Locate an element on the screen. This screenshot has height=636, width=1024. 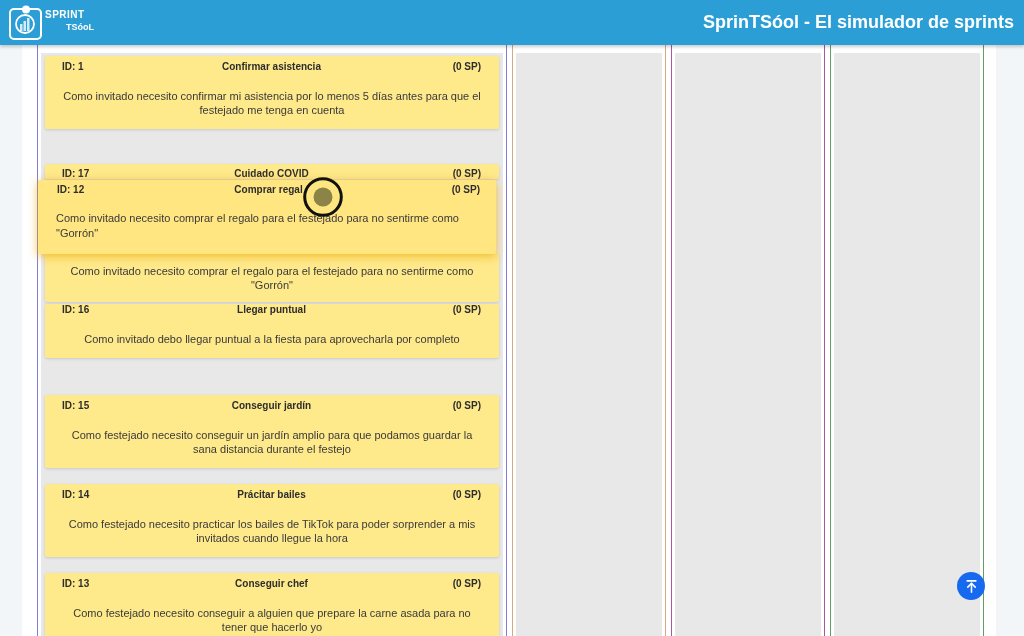
dragged-story-card: ID: 12 Comprar regal (0 SP) Como invitado necesito comprar el regalo para el festejado para no sentirme como "Gorrón" is located at coordinates (267, 217).